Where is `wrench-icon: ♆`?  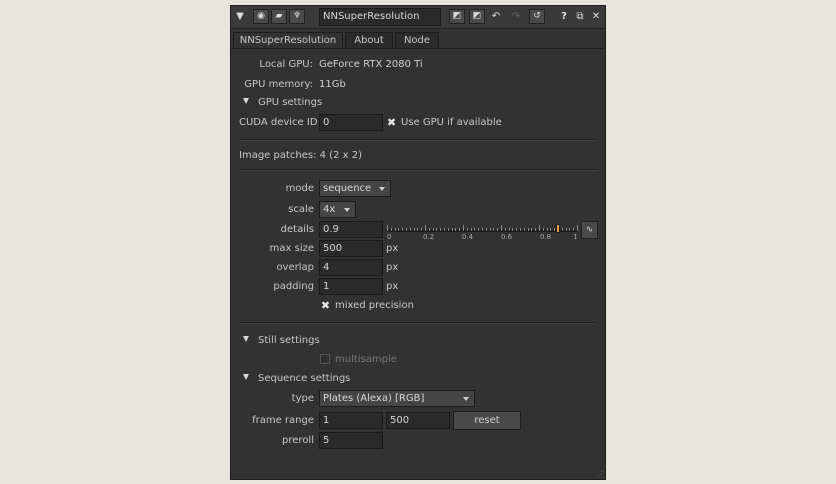 wrench-icon: ♆ is located at coordinates (297, 16).